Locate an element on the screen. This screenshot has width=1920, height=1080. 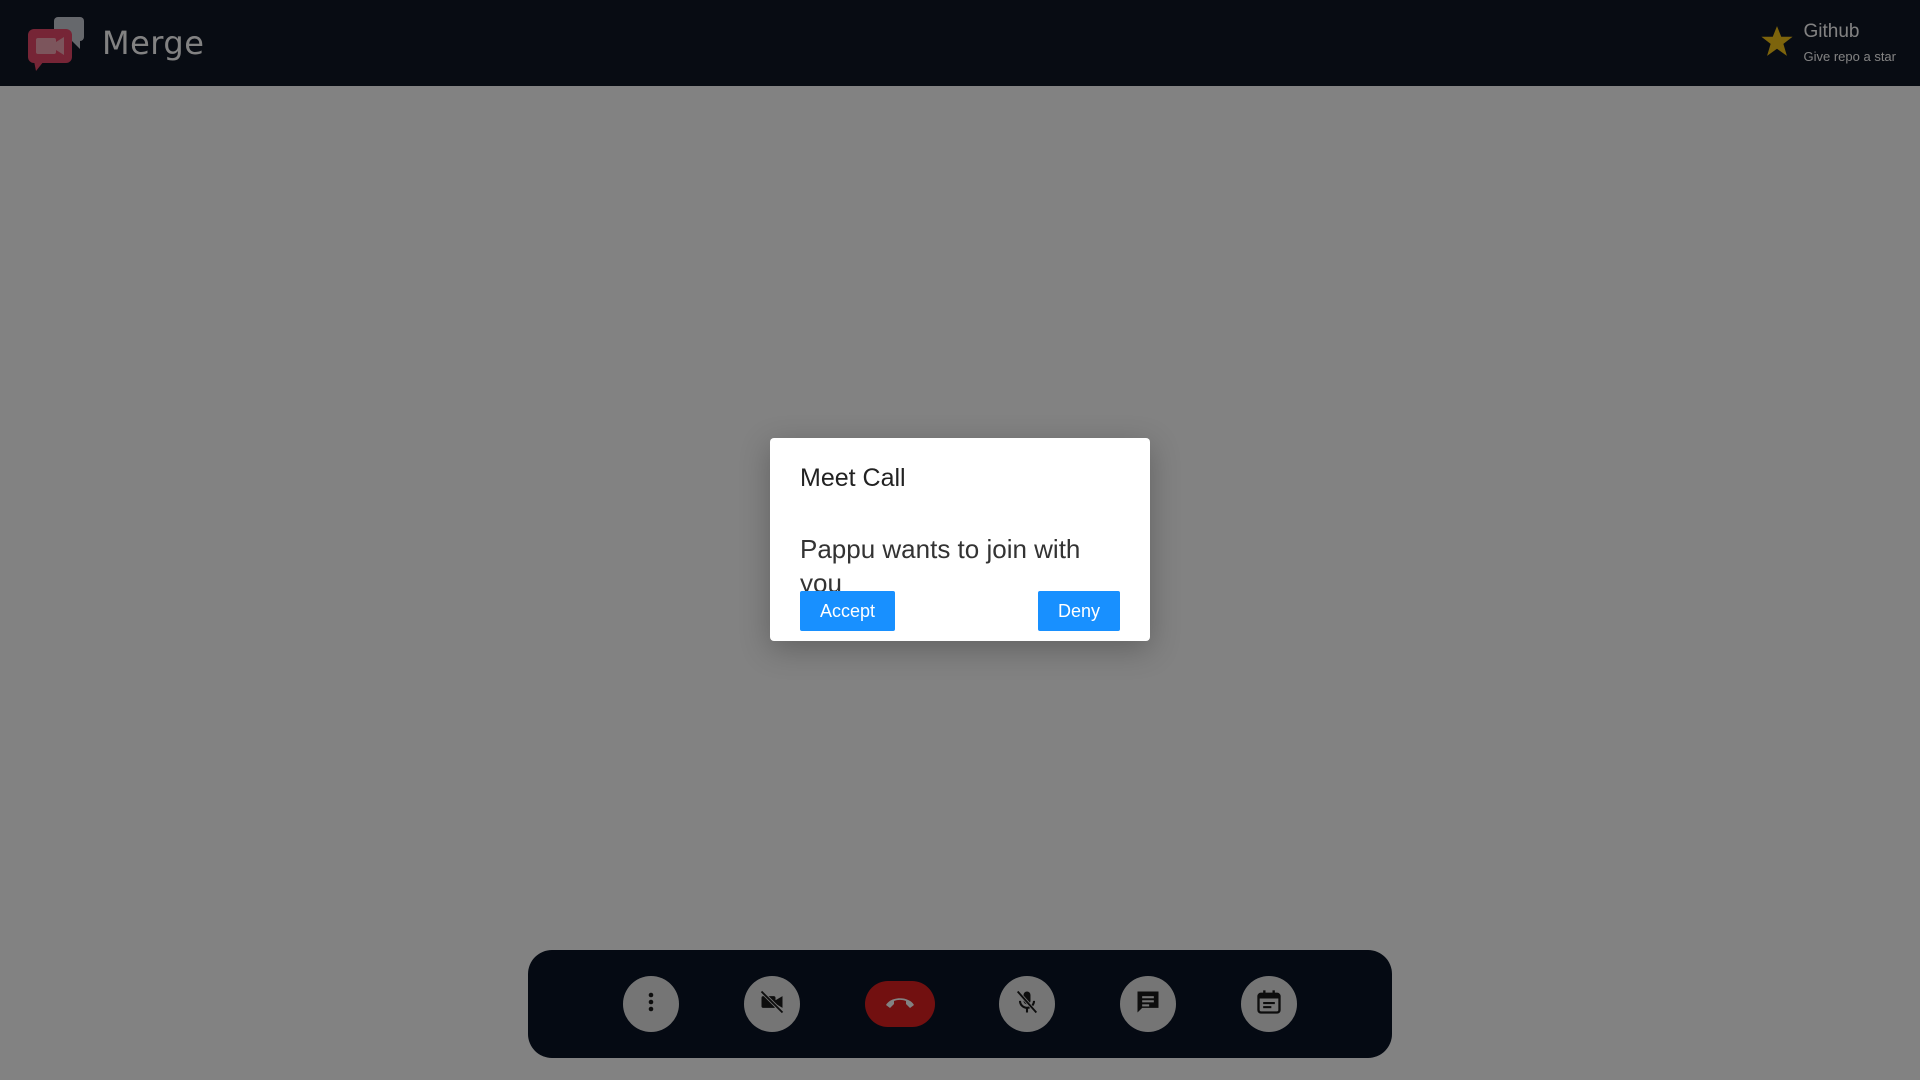
accept-button: Accept is located at coordinates (848, 611).